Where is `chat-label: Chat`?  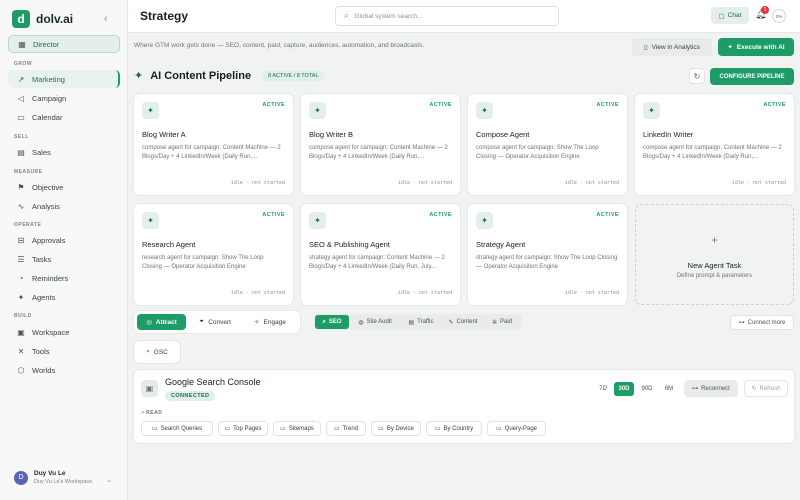 chat-label: Chat is located at coordinates (734, 15).